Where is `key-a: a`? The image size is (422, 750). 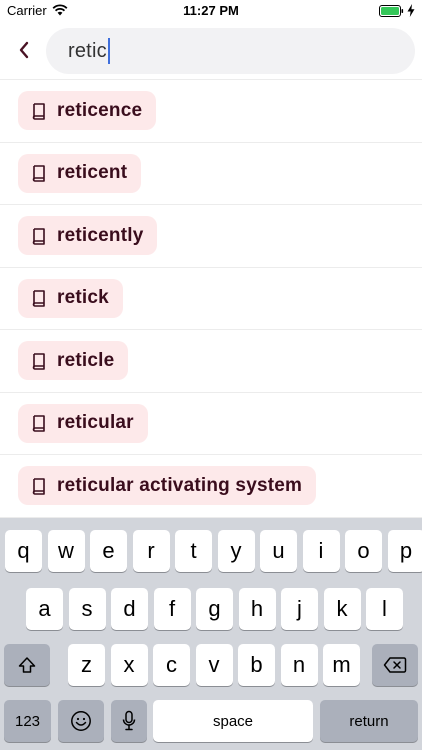
key-a: a is located at coordinates (44, 609).